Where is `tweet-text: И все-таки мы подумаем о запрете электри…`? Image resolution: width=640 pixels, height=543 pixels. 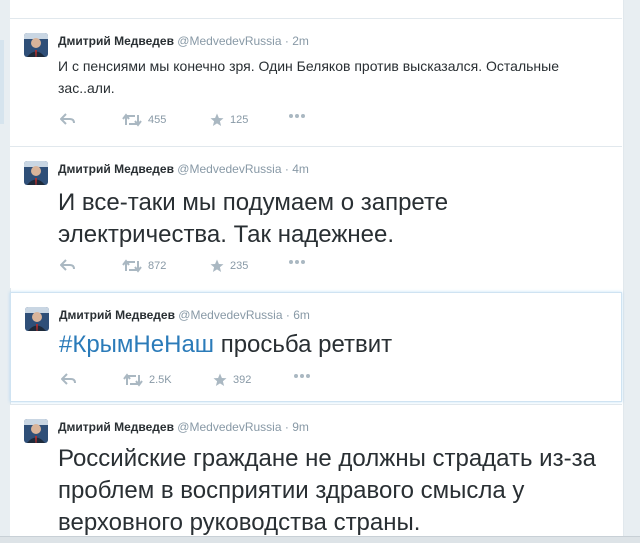
tweet-text: И все-таки мы подумаем о запрете электри… is located at coordinates (253, 218).